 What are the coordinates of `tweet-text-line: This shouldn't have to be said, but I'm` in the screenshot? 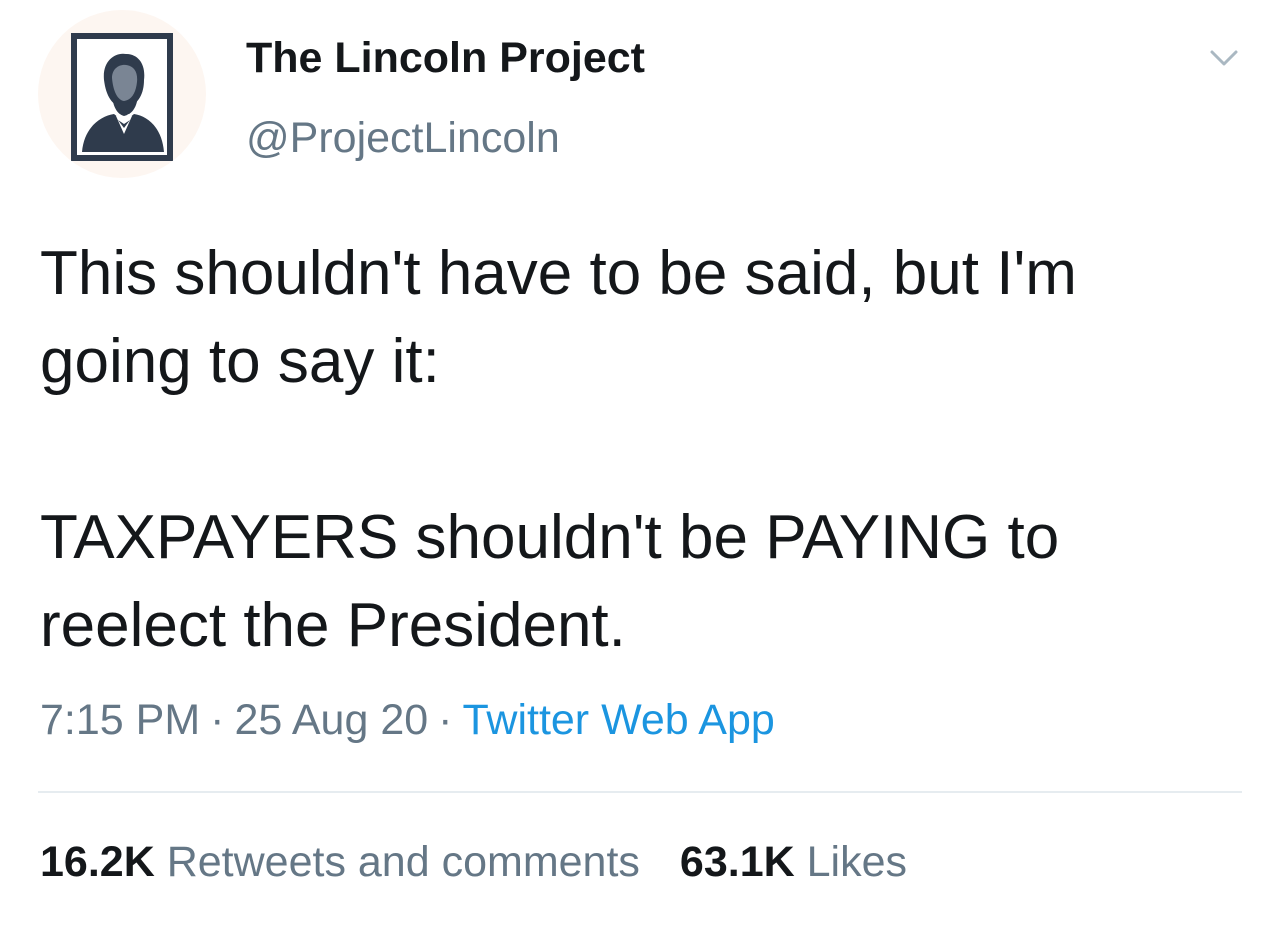 It's located at (558, 273).